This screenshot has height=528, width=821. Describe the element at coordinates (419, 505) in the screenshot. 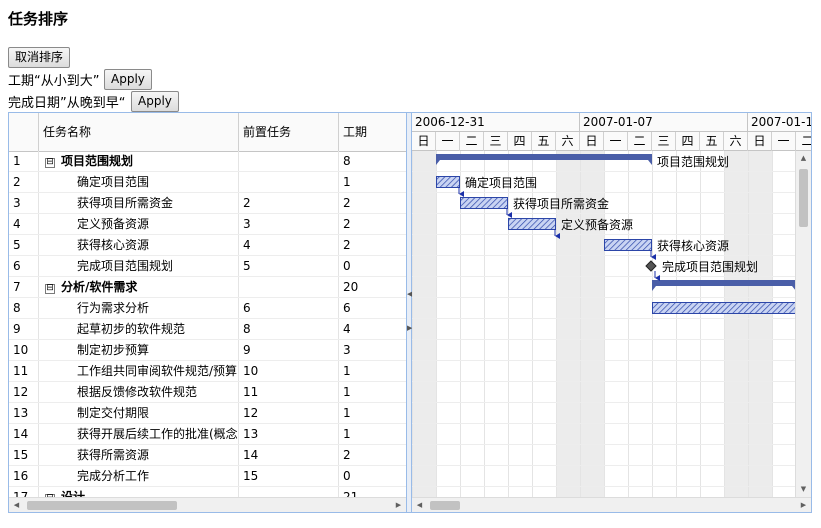

I see `timeline-scroll-left-icon: ◀` at that location.